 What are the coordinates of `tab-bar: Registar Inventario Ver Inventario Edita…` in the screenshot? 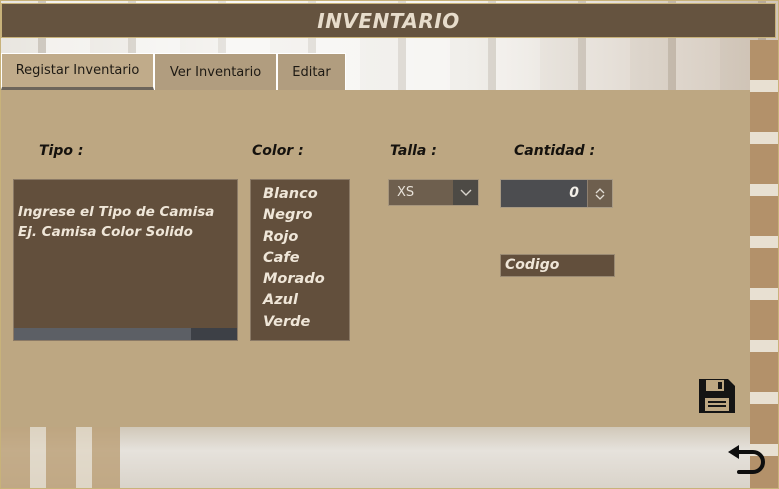 It's located at (173, 71).